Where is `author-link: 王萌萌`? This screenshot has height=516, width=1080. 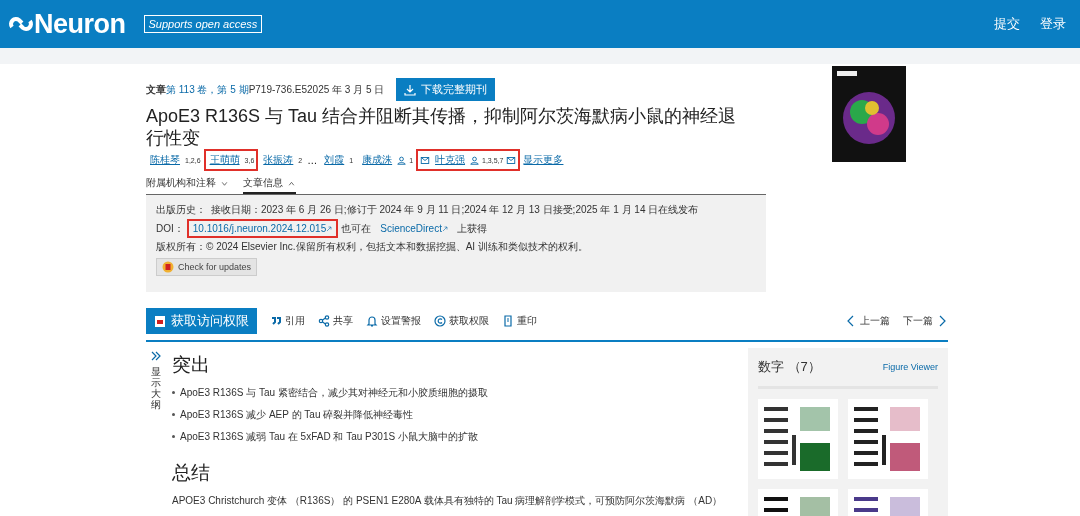 author-link: 王萌萌 is located at coordinates (224, 160).